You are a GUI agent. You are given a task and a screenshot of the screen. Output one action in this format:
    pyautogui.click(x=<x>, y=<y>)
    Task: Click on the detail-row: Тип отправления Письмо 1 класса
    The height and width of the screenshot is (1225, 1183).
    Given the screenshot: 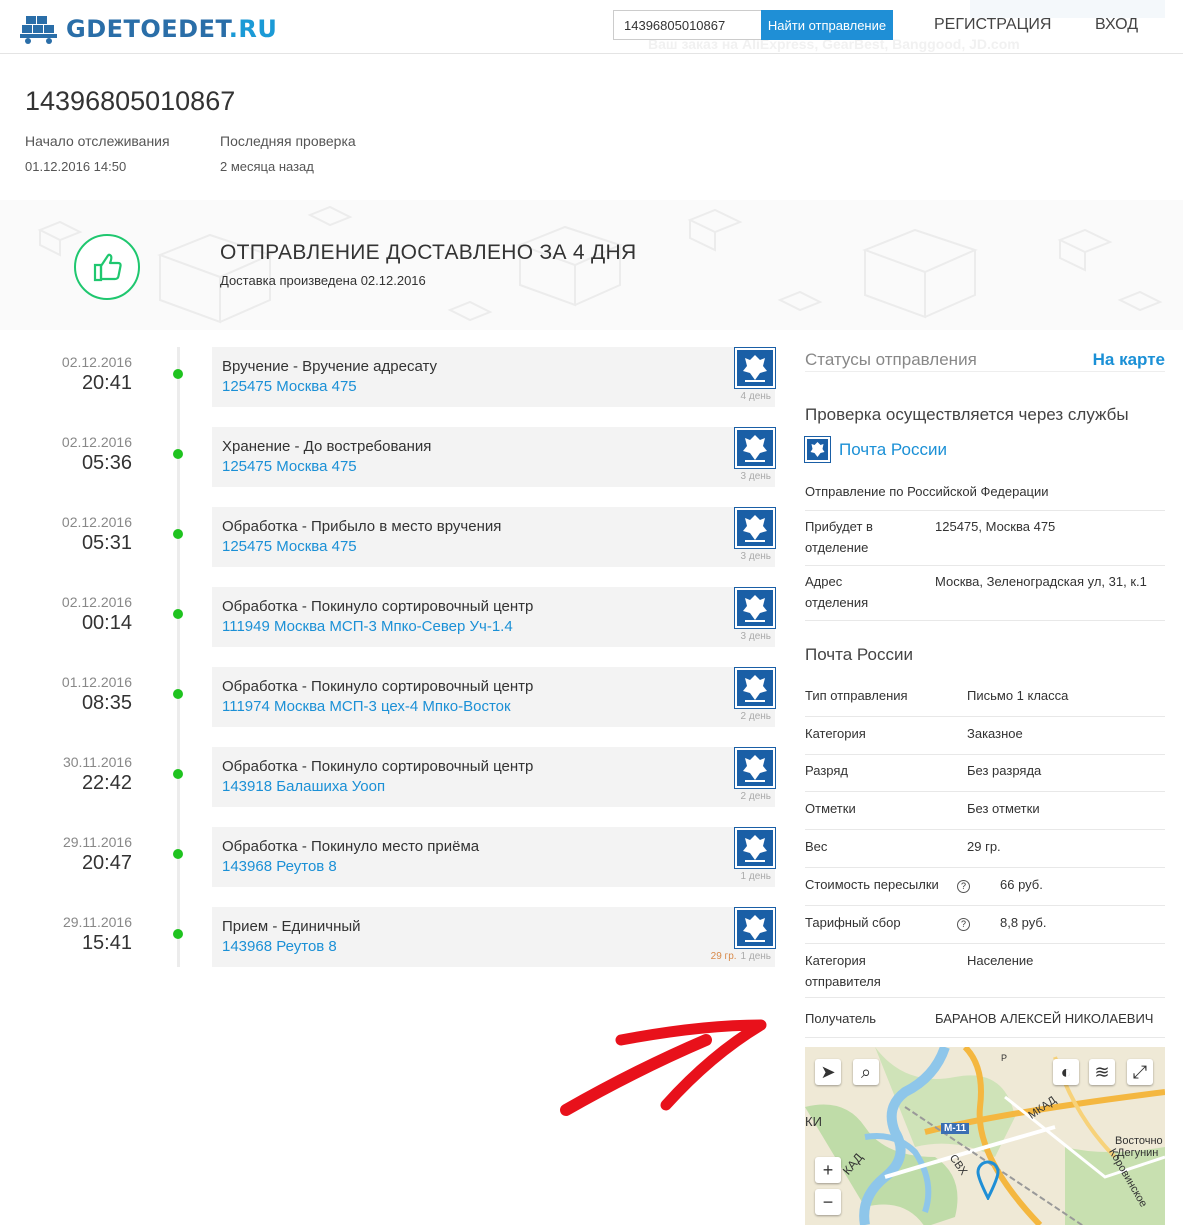 What is the action you would take?
    pyautogui.click(x=985, y=701)
    